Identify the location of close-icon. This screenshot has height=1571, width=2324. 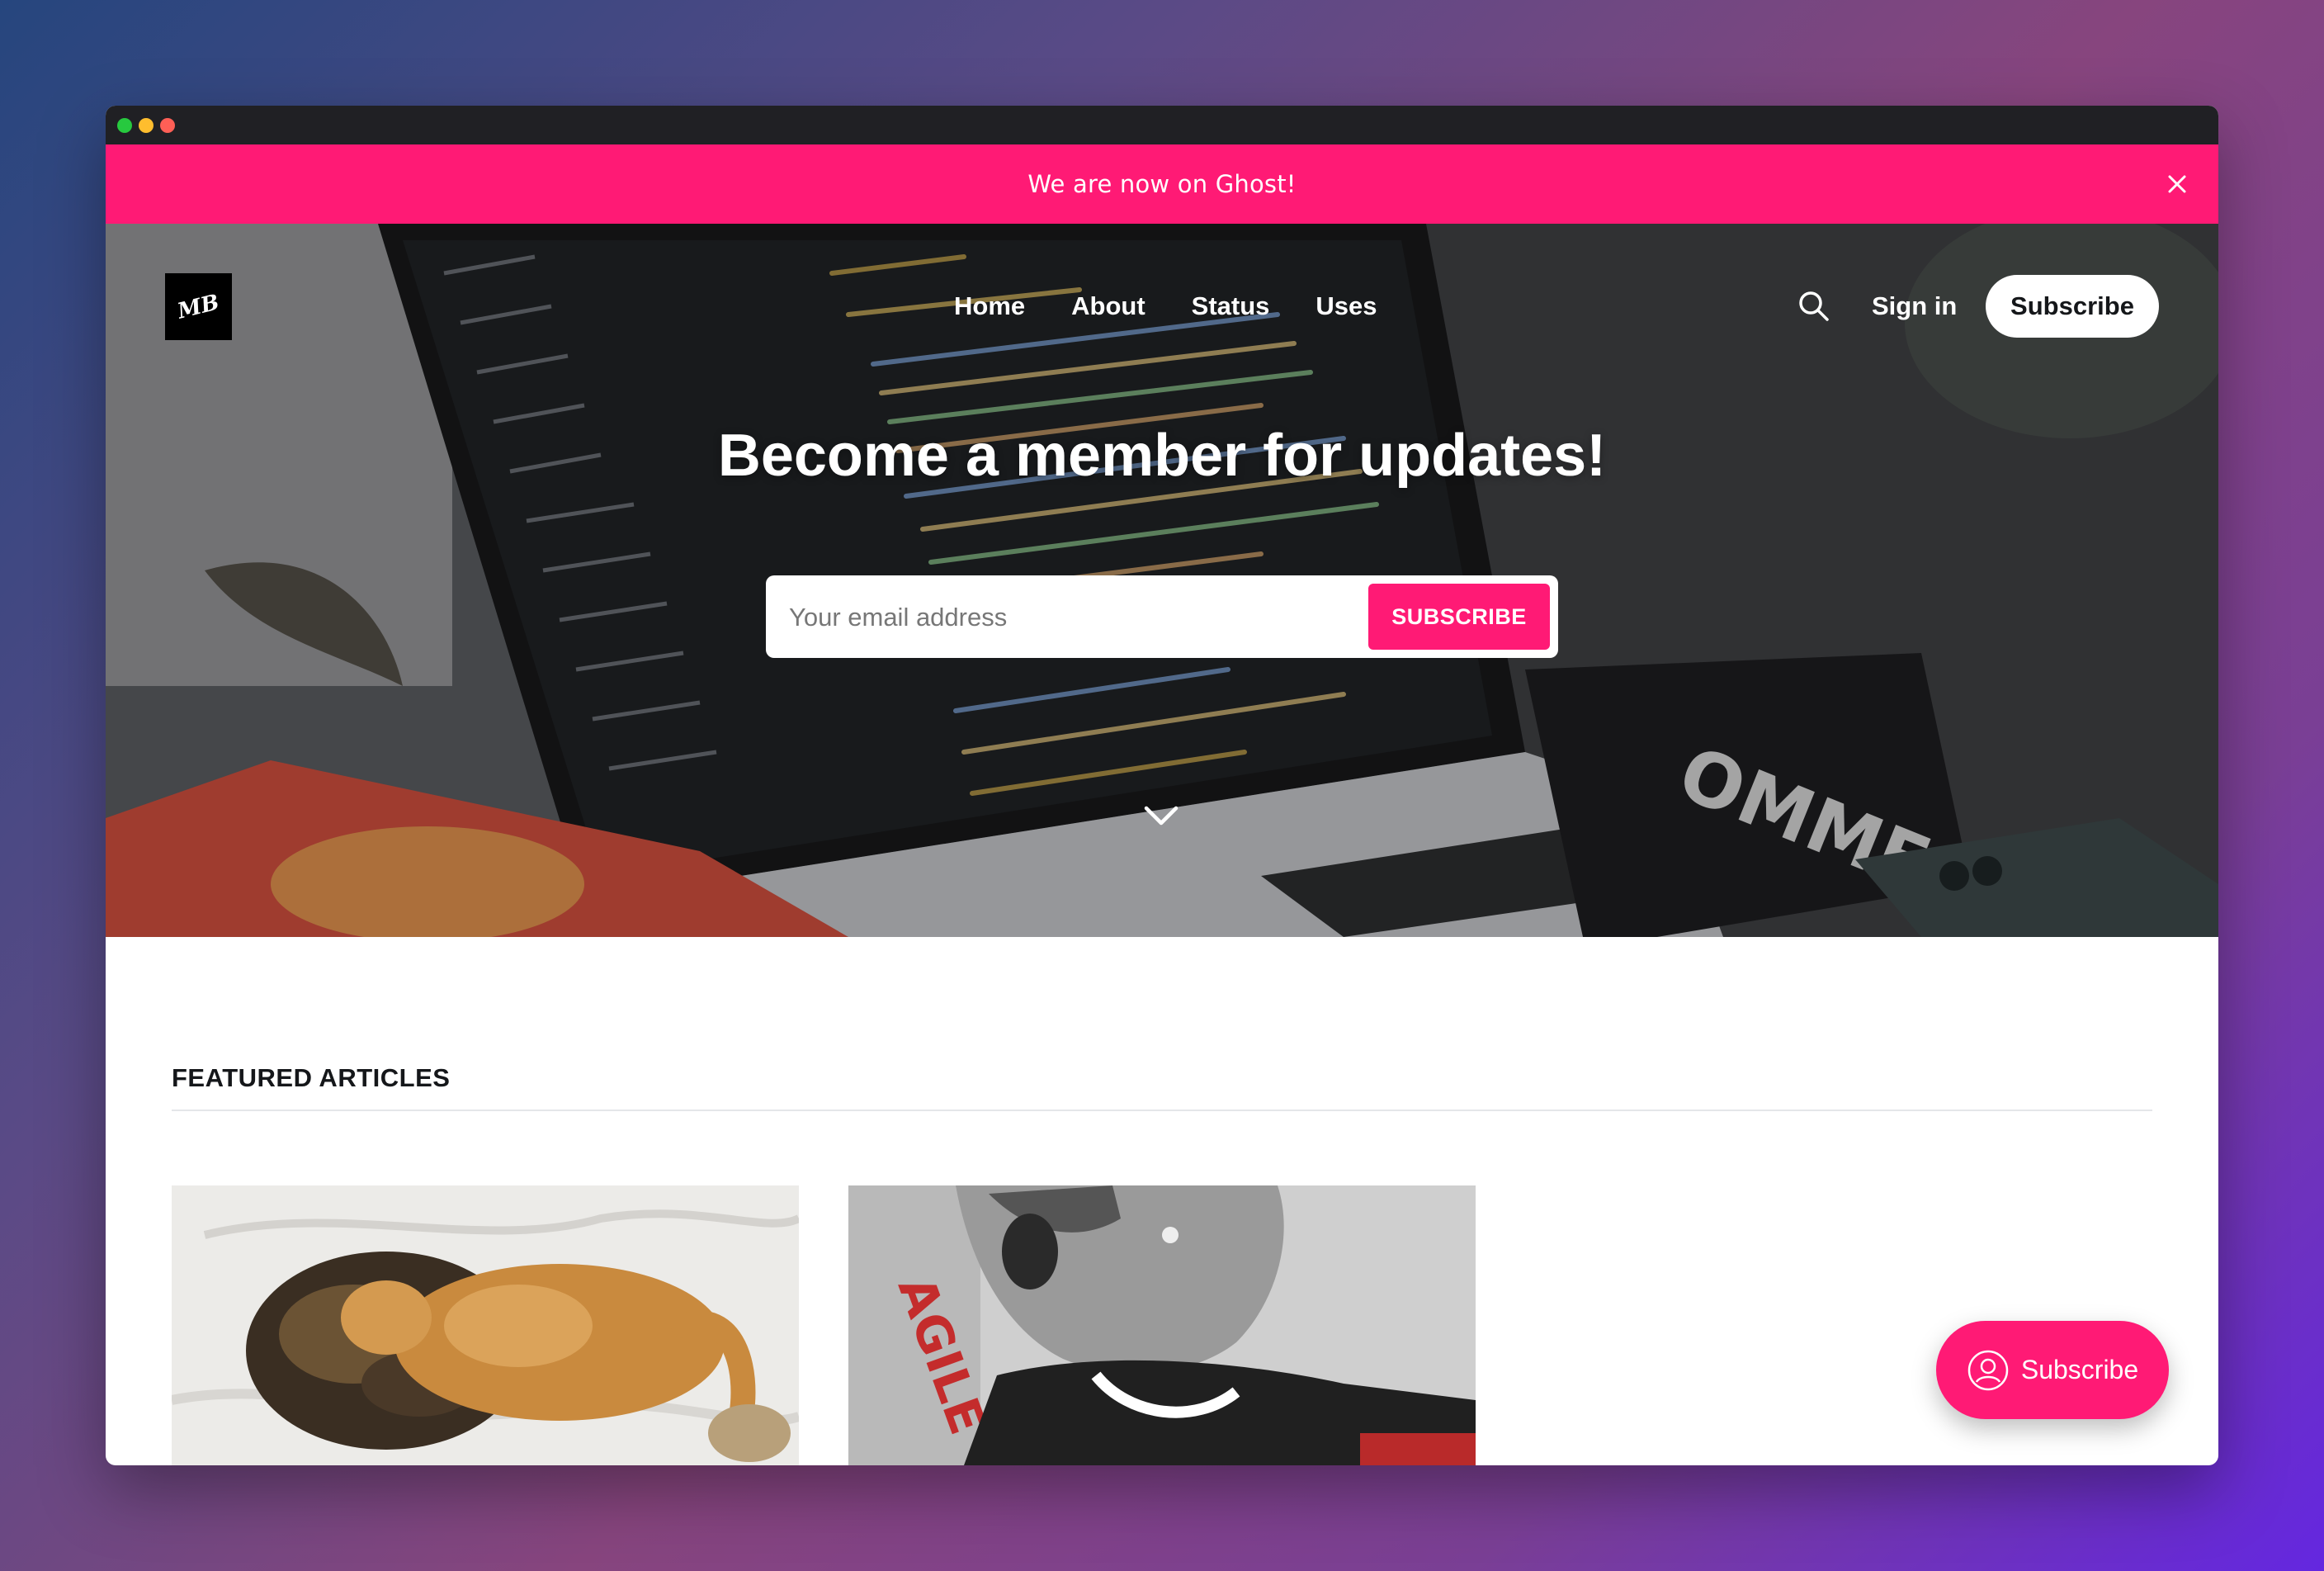
(2177, 184).